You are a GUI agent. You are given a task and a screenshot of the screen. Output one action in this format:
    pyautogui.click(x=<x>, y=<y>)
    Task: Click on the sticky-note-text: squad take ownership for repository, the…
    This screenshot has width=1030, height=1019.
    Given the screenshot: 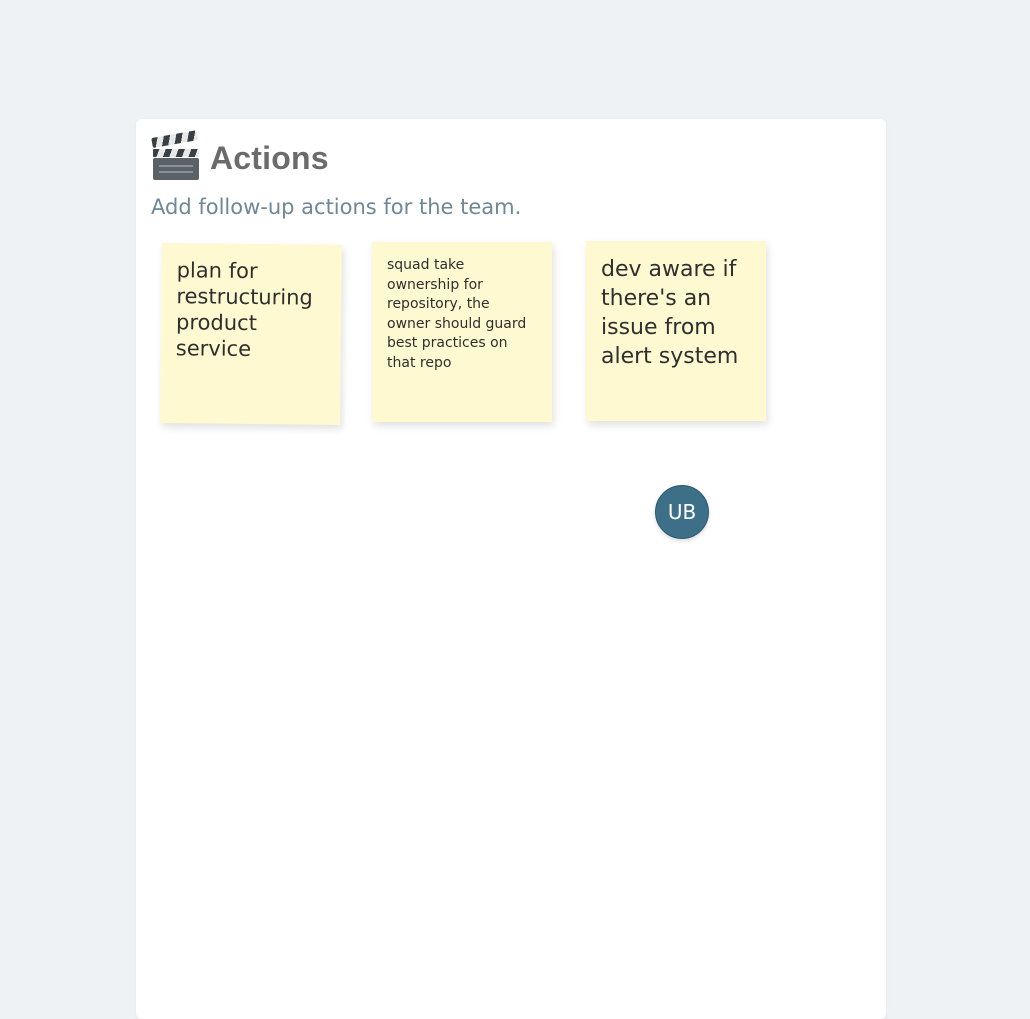 What is the action you would take?
    pyautogui.click(x=457, y=314)
    